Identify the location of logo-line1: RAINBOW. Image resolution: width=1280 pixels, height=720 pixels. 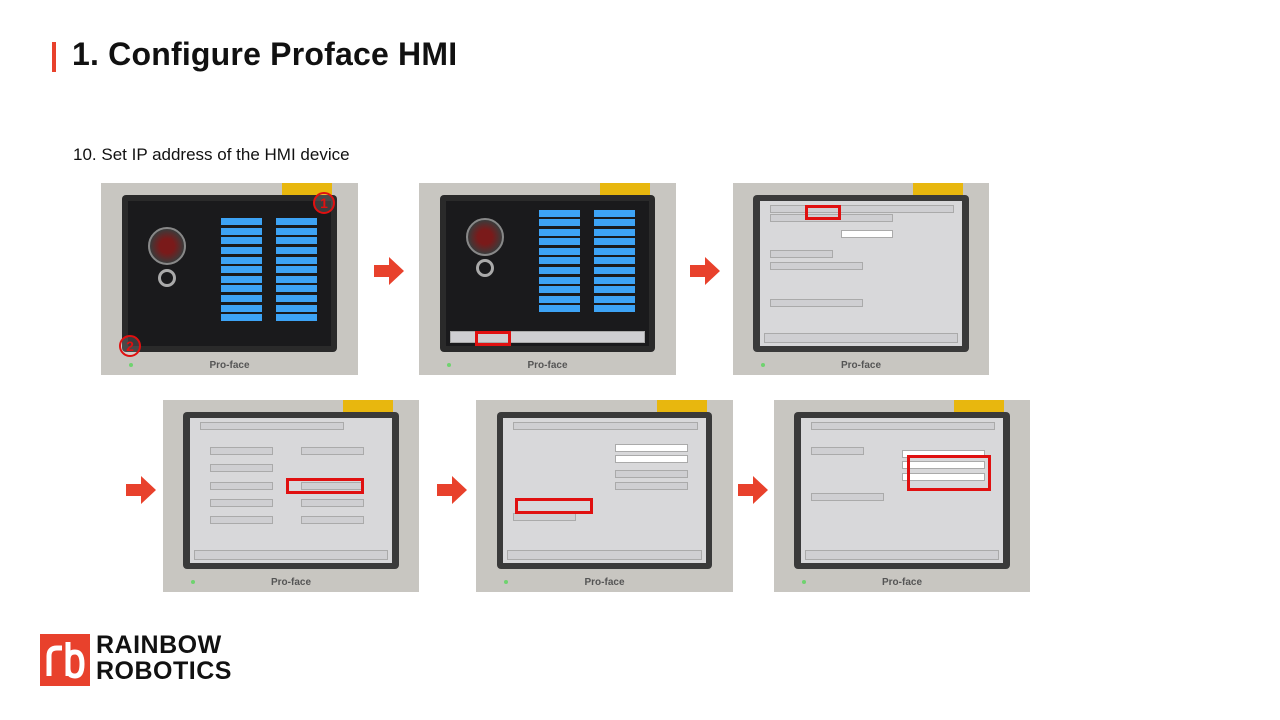
(159, 645).